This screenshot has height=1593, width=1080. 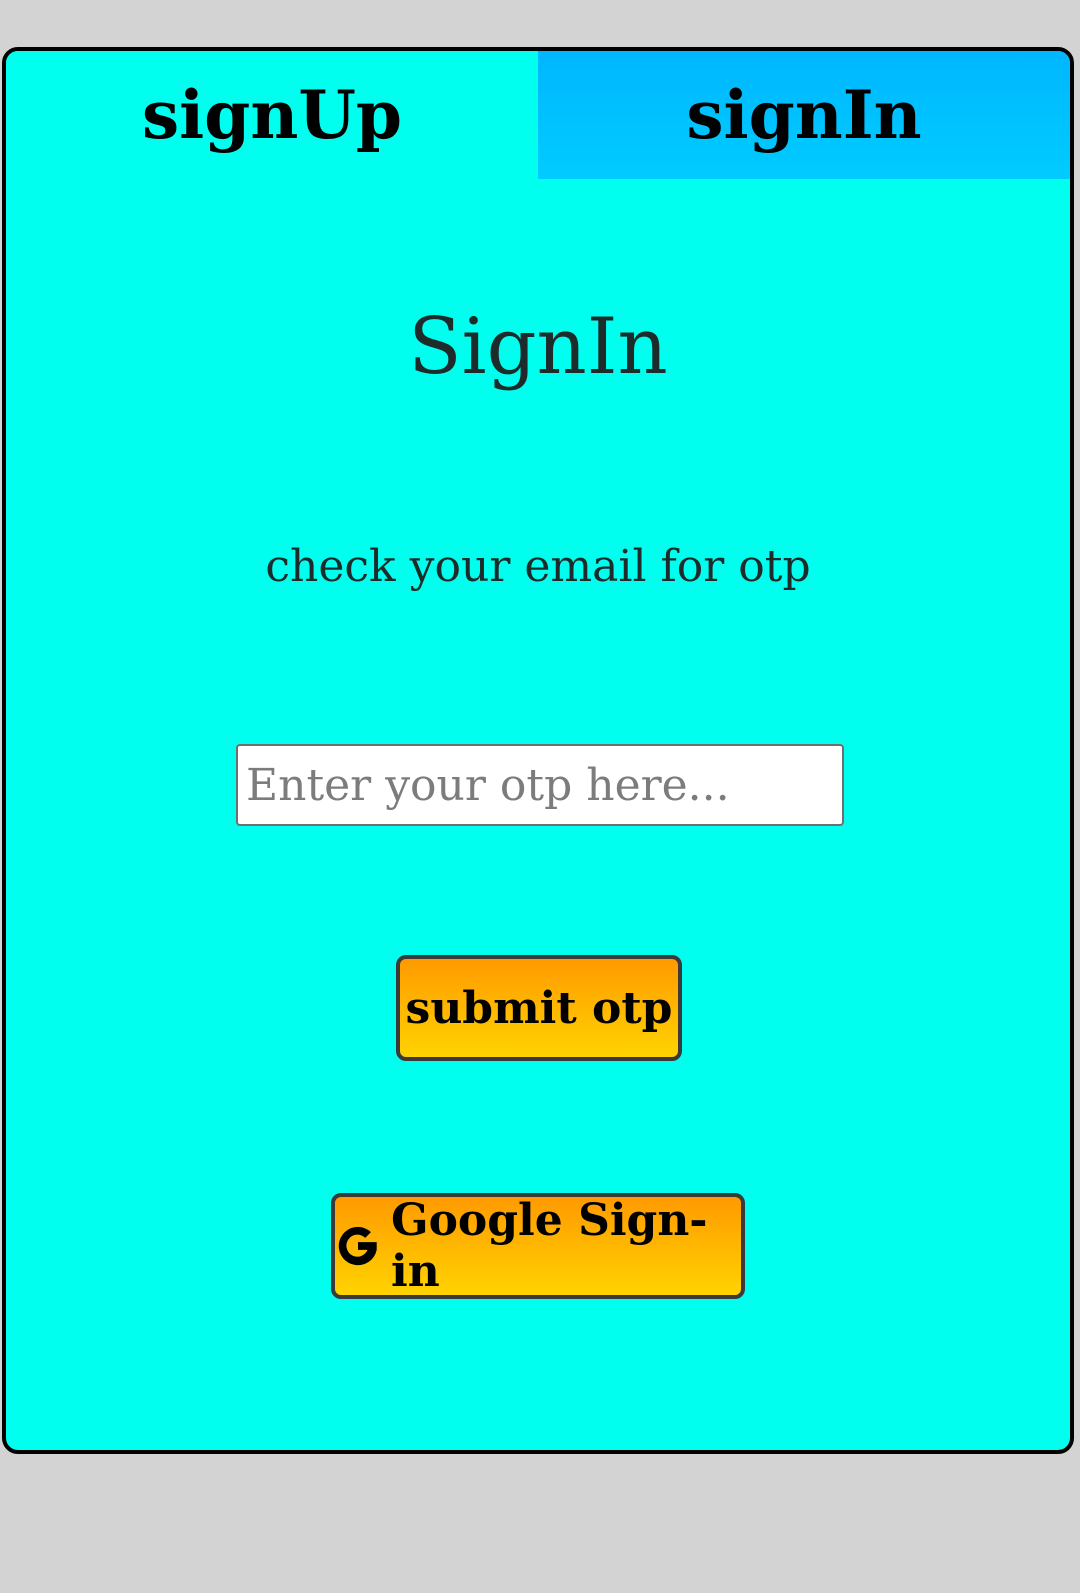 What do you see at coordinates (538, 566) in the screenshot?
I see `otp-instruction: check your email for otp` at bounding box center [538, 566].